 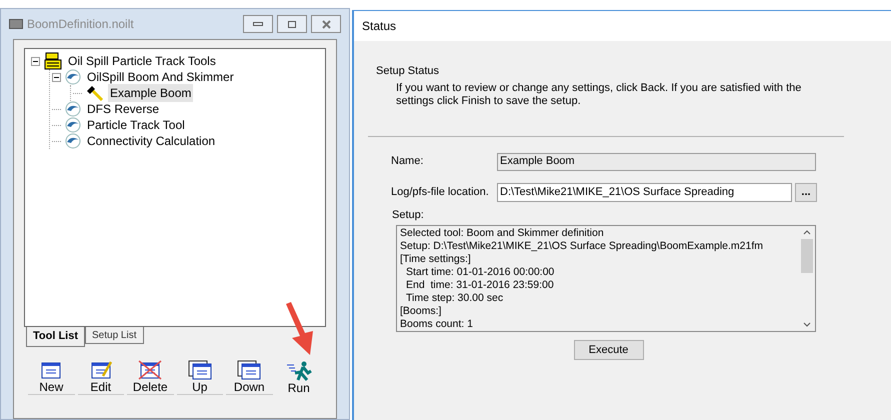 What do you see at coordinates (150, 370) in the screenshot?
I see `delete-icon` at bounding box center [150, 370].